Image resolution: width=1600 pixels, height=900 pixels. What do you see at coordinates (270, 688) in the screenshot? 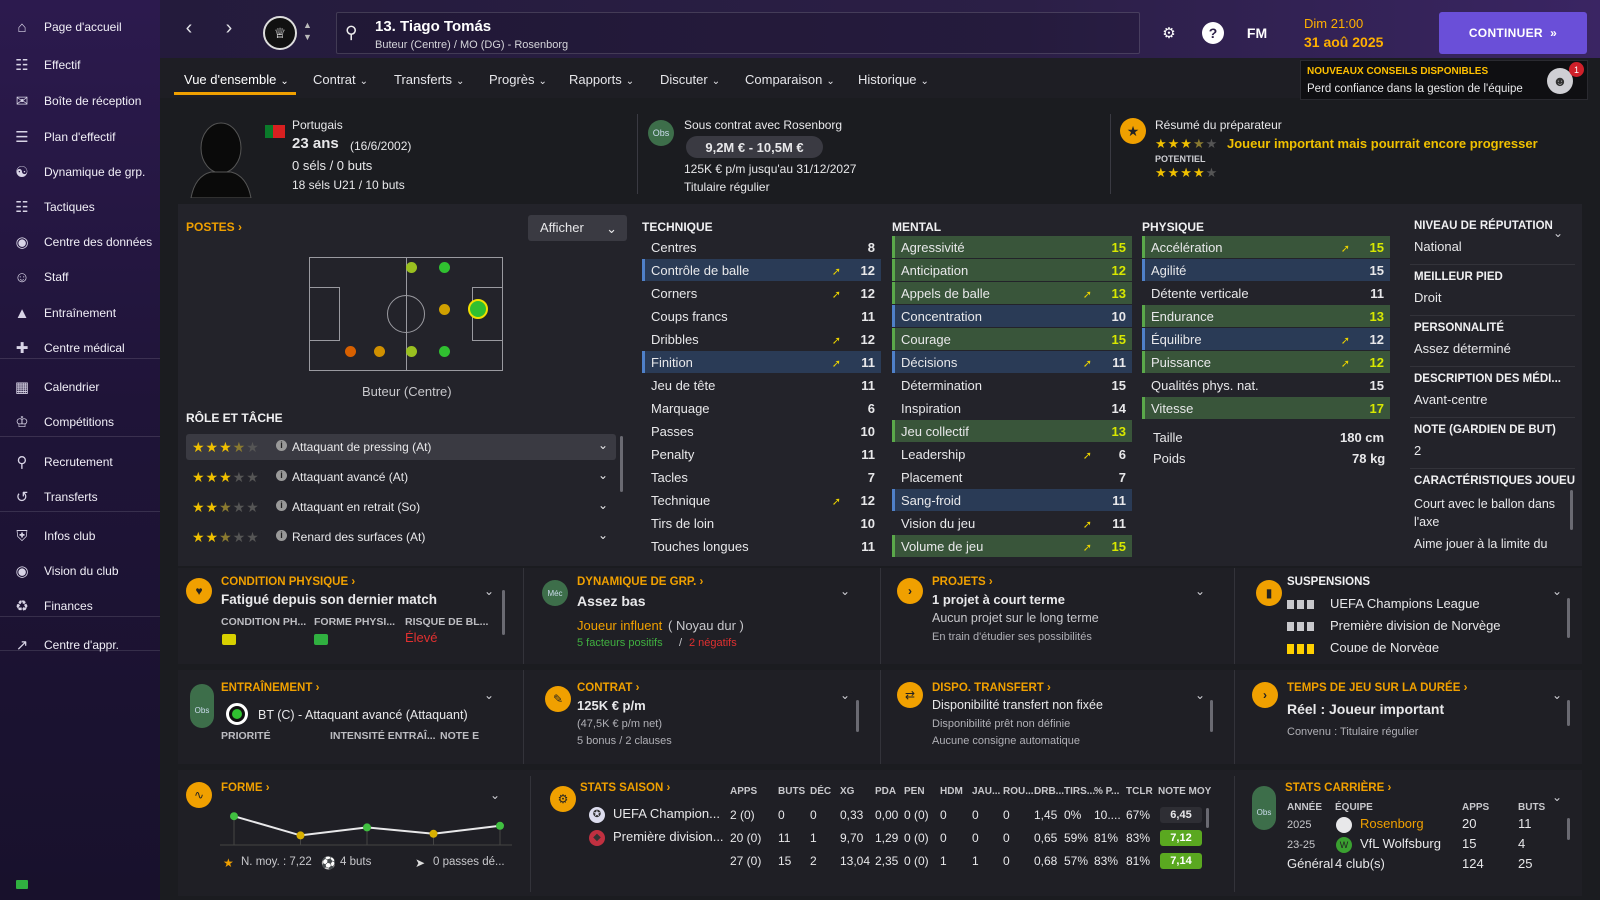
I see `training-link: ENTRAÎNEMENT ›` at bounding box center [270, 688].